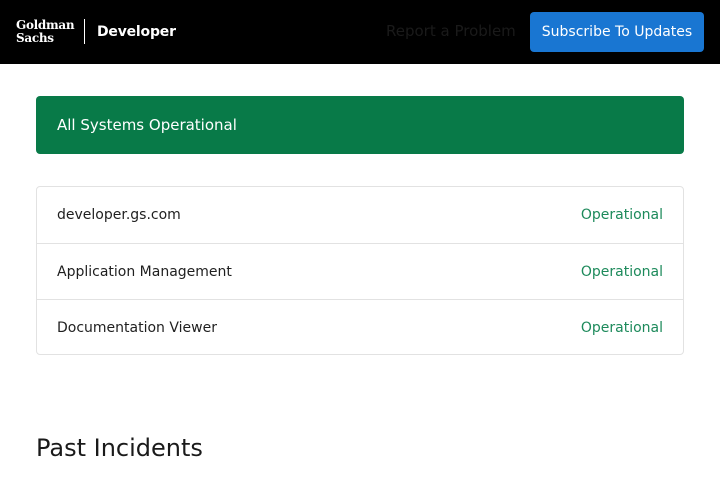  Describe the element at coordinates (137, 328) in the screenshot. I see `component-name: Documentation Viewer` at that location.